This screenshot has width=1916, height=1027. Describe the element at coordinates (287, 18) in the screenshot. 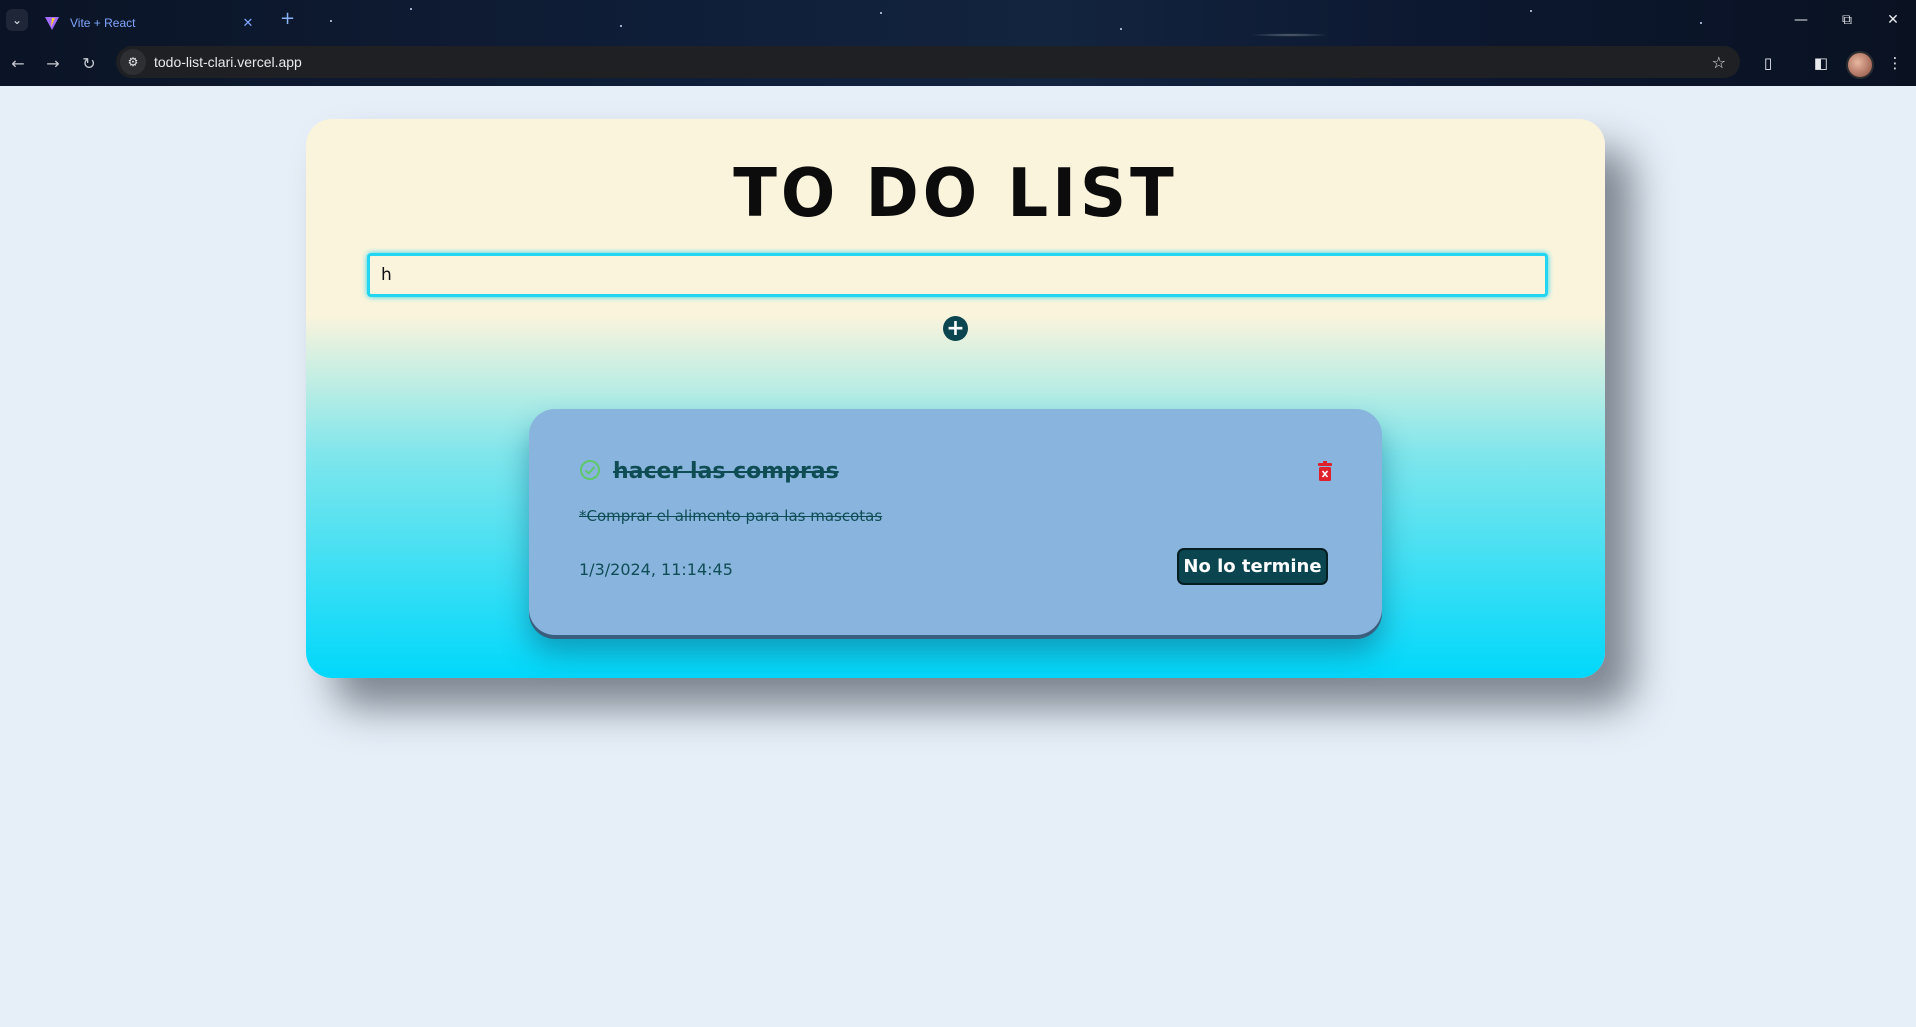

I see `new-tab-button: +` at that location.